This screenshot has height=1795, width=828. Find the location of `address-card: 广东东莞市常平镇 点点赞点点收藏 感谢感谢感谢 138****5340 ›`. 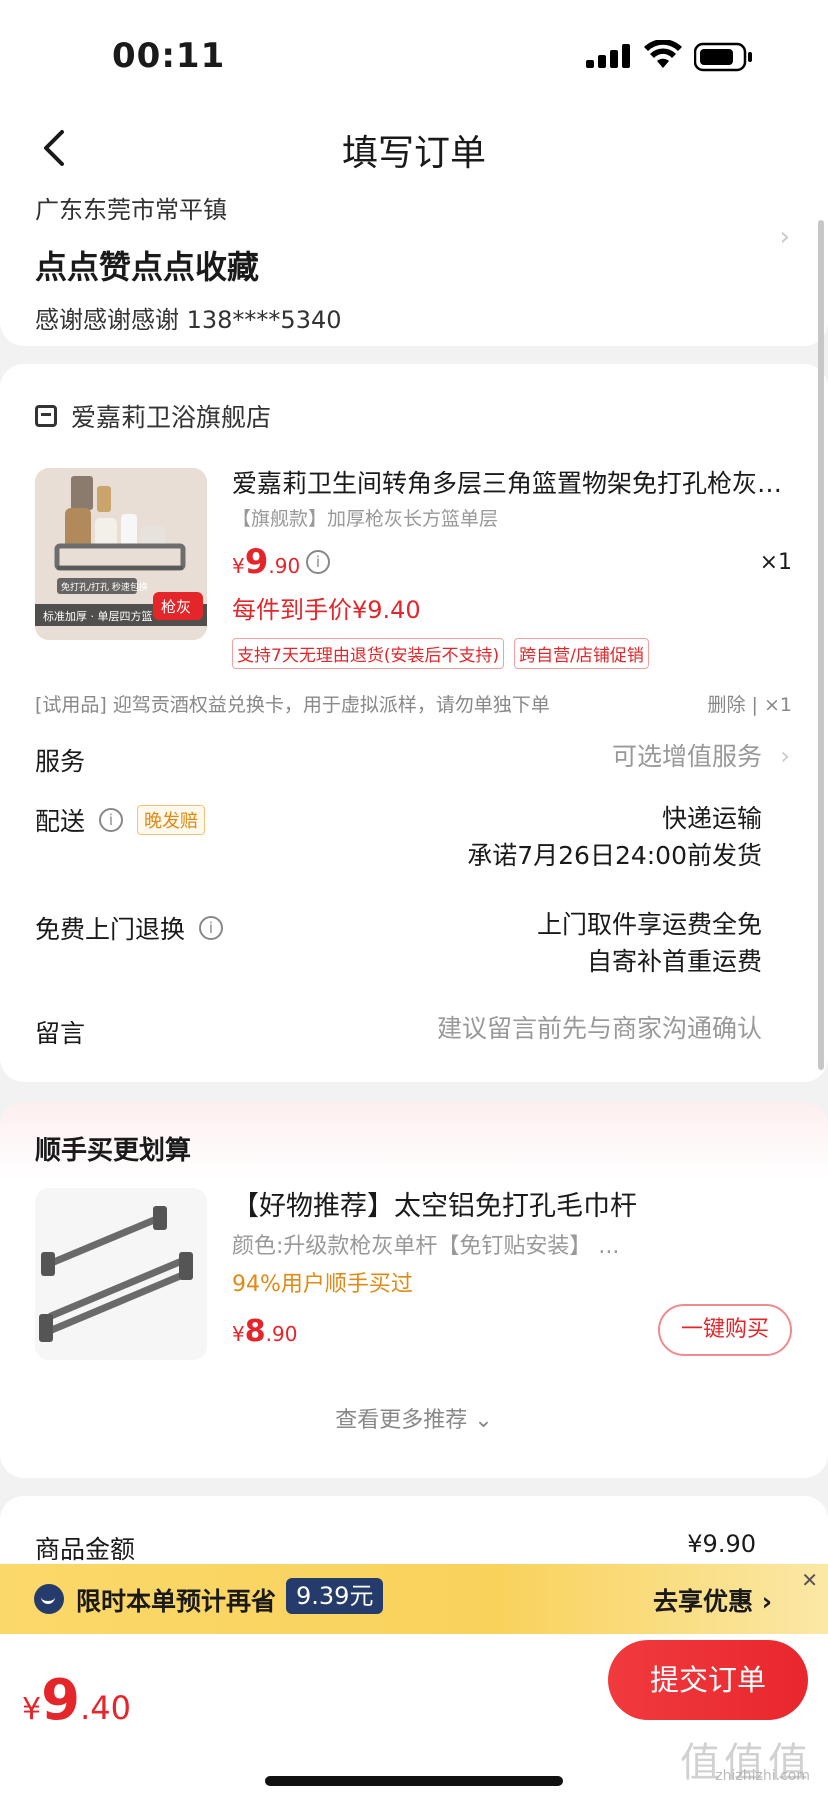

address-card: 广东东莞市常平镇 点点赞点点收藏 感谢感谢感谢 138****5340 › is located at coordinates (414, 263).